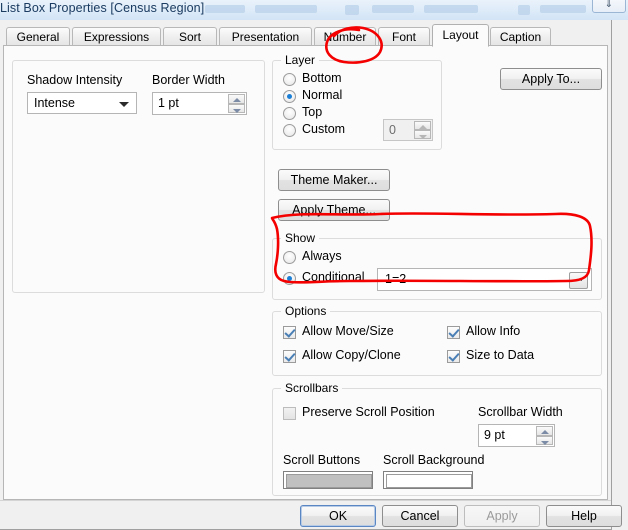  I want to click on preserve-scroll-position-label: Preserve Scroll Position, so click(368, 412).